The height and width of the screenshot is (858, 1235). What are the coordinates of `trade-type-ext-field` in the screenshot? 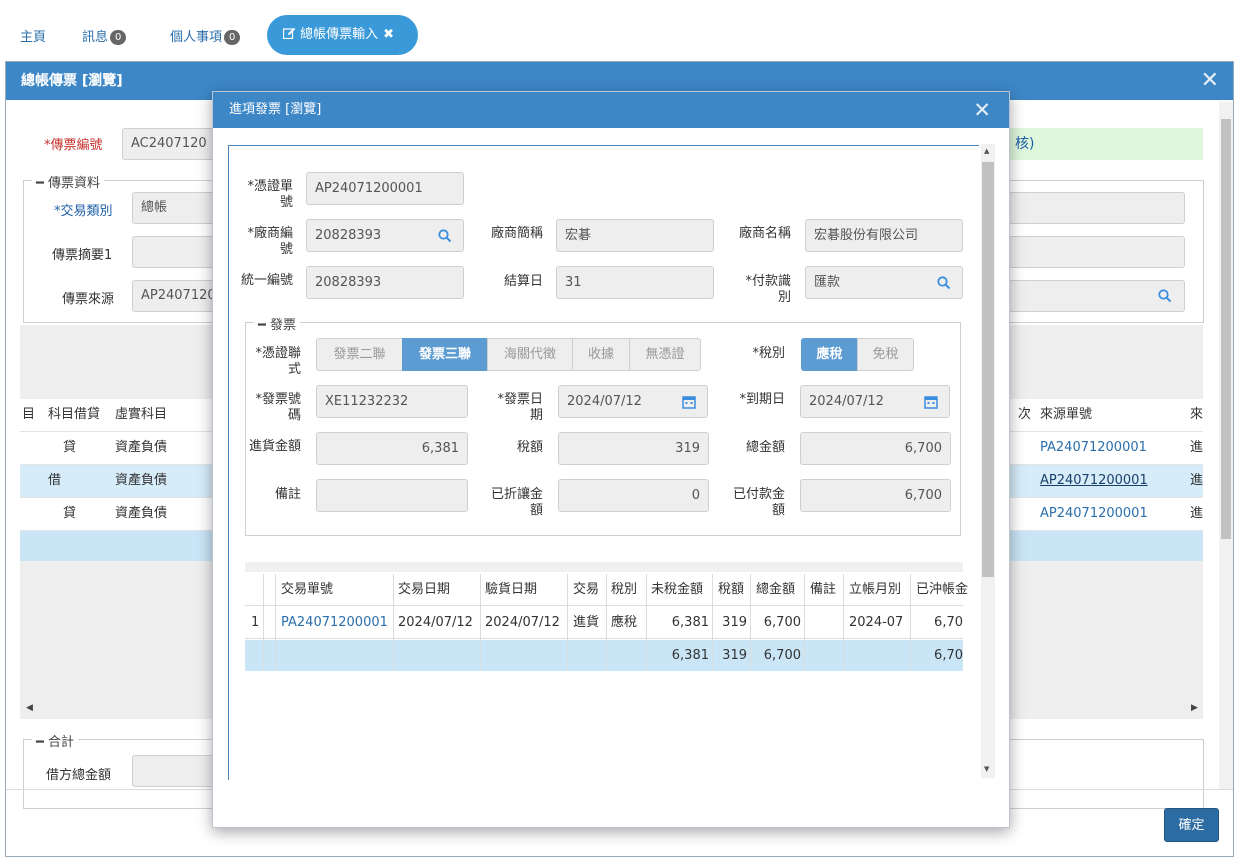 It's located at (1097, 208).